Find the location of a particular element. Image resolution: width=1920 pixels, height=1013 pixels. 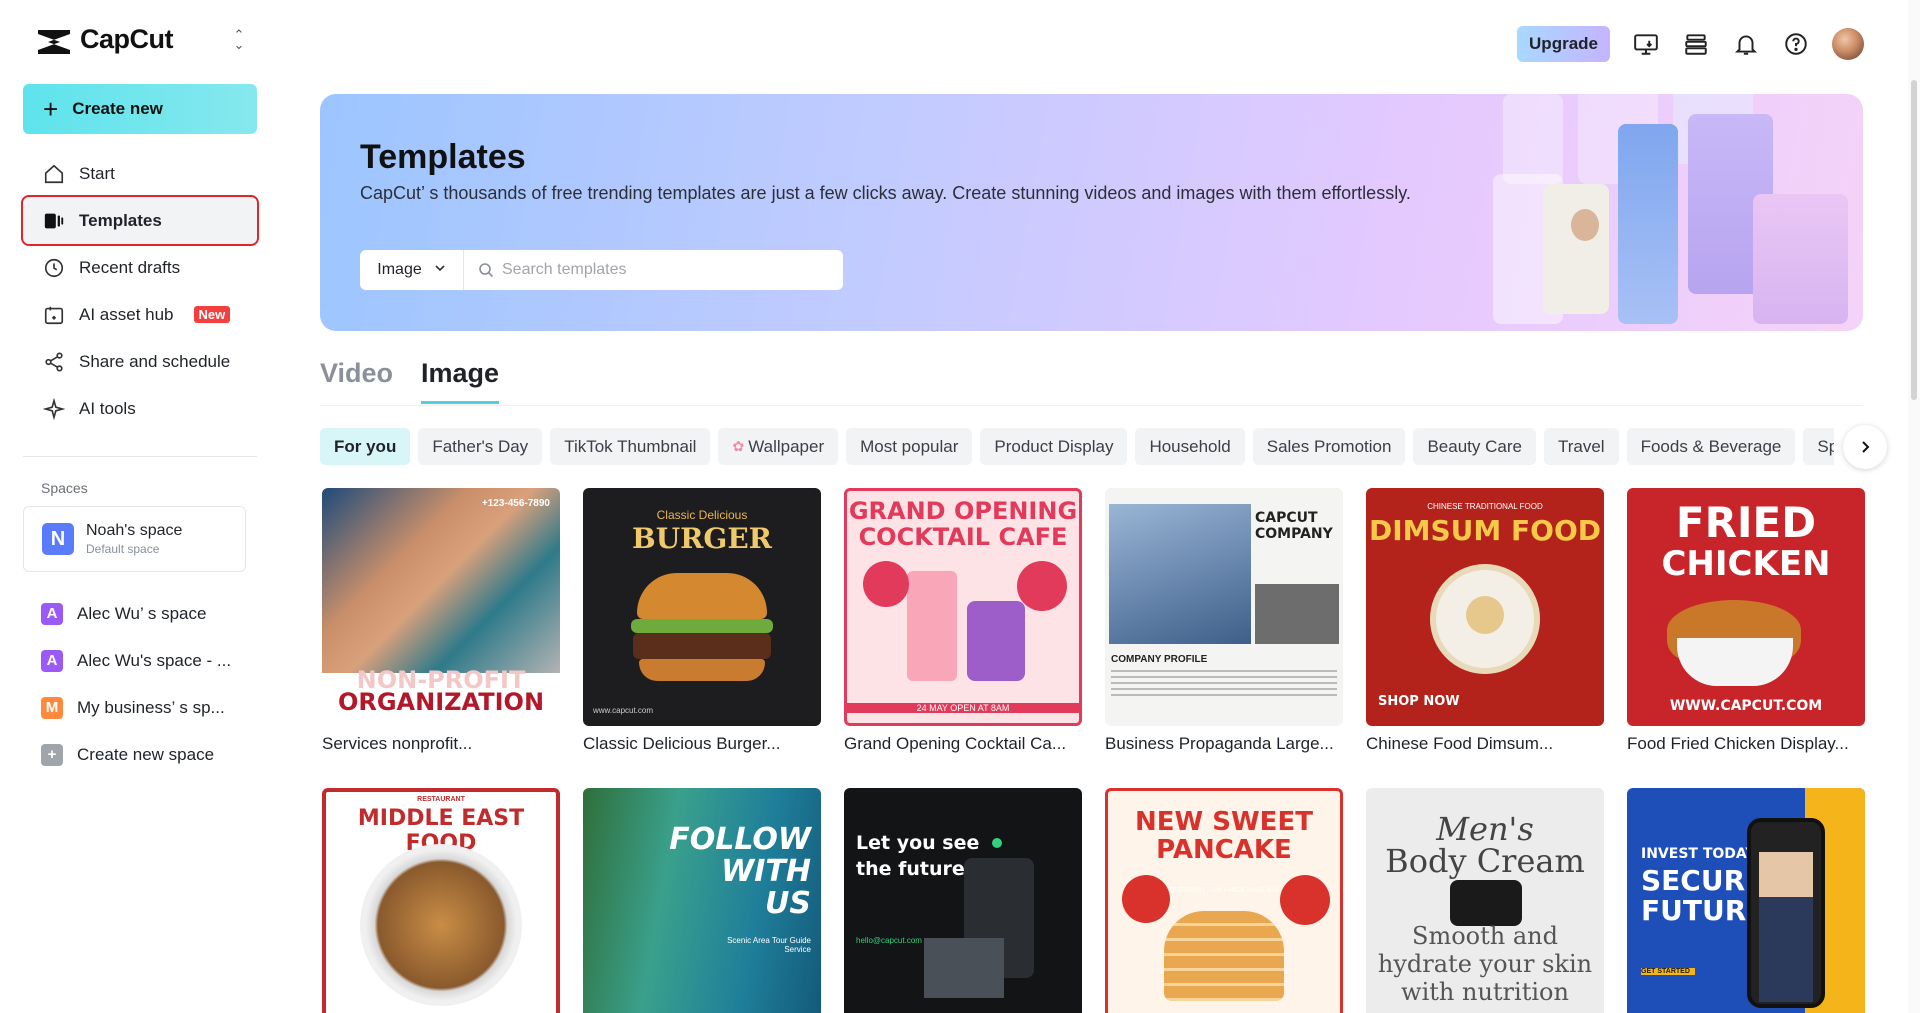

template-thumbnail: CAPCUT COMPANY COMPANY PROFILE is located at coordinates (1224, 607).